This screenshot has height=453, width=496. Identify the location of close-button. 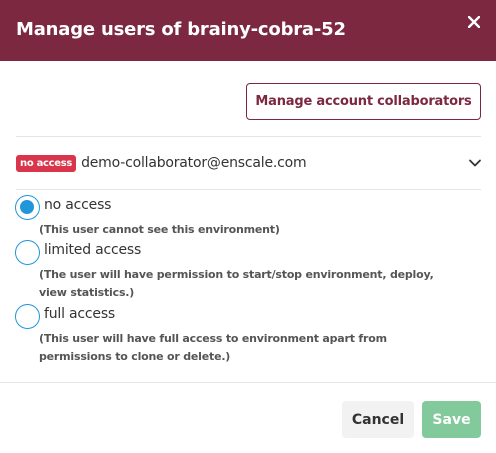
(474, 22).